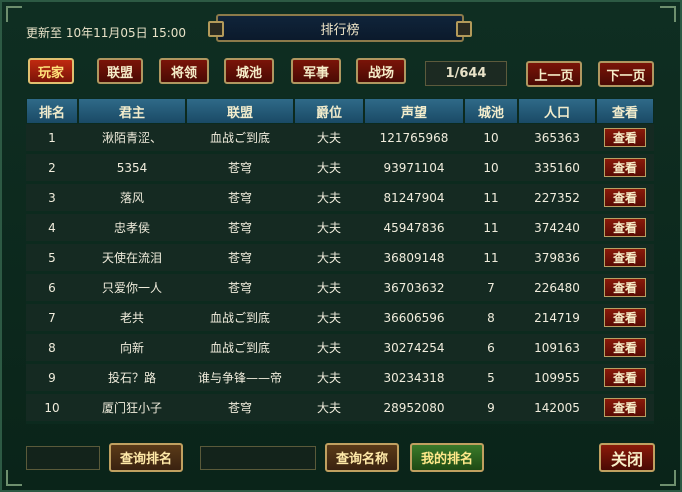  Describe the element at coordinates (626, 74) in the screenshot. I see `next-page-button: 下一页` at that location.